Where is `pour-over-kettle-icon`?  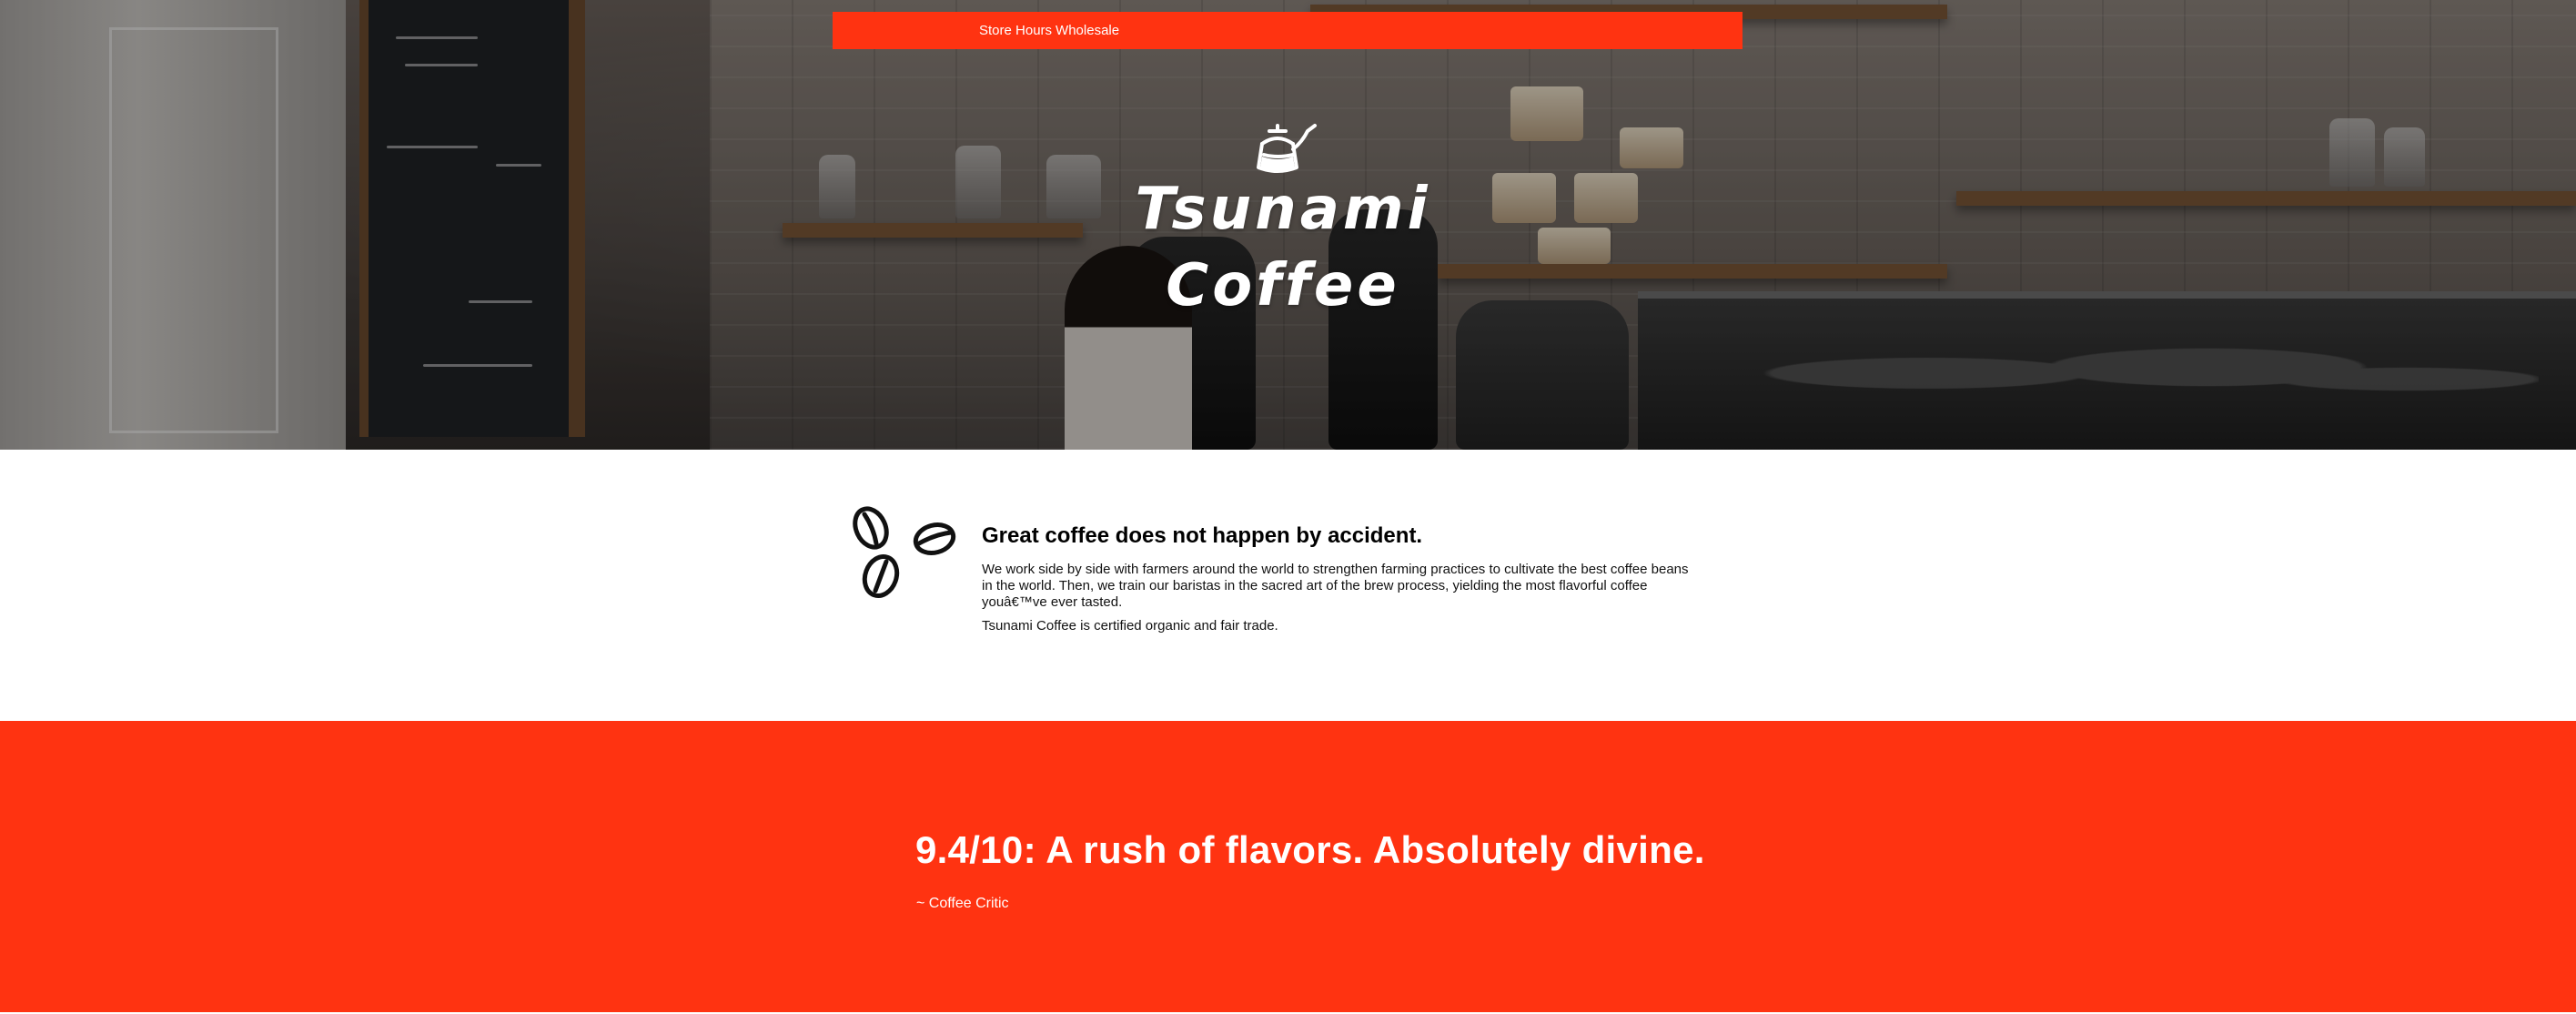
pour-over-kettle-icon is located at coordinates (1287, 148).